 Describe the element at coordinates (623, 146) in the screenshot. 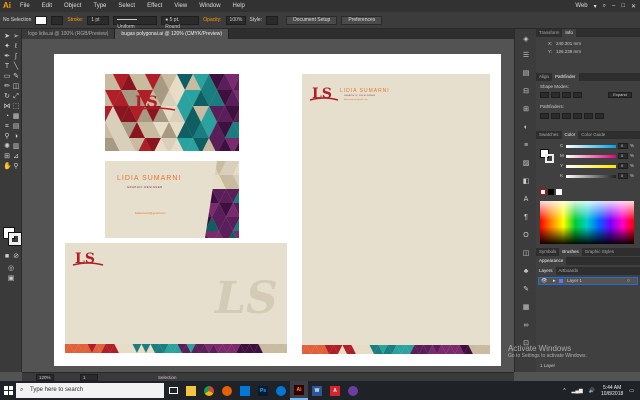

I see `channel-c-field: 0` at that location.